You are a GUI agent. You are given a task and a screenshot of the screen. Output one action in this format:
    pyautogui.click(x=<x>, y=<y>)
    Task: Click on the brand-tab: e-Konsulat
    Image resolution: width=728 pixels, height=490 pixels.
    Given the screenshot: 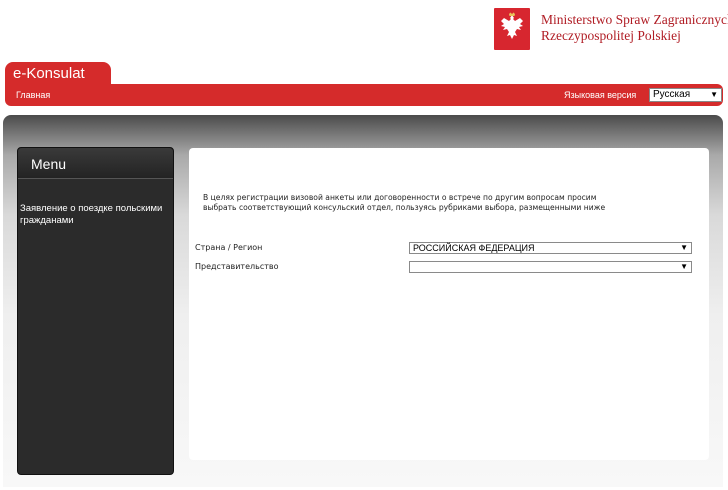 What is the action you would take?
    pyautogui.click(x=58, y=74)
    